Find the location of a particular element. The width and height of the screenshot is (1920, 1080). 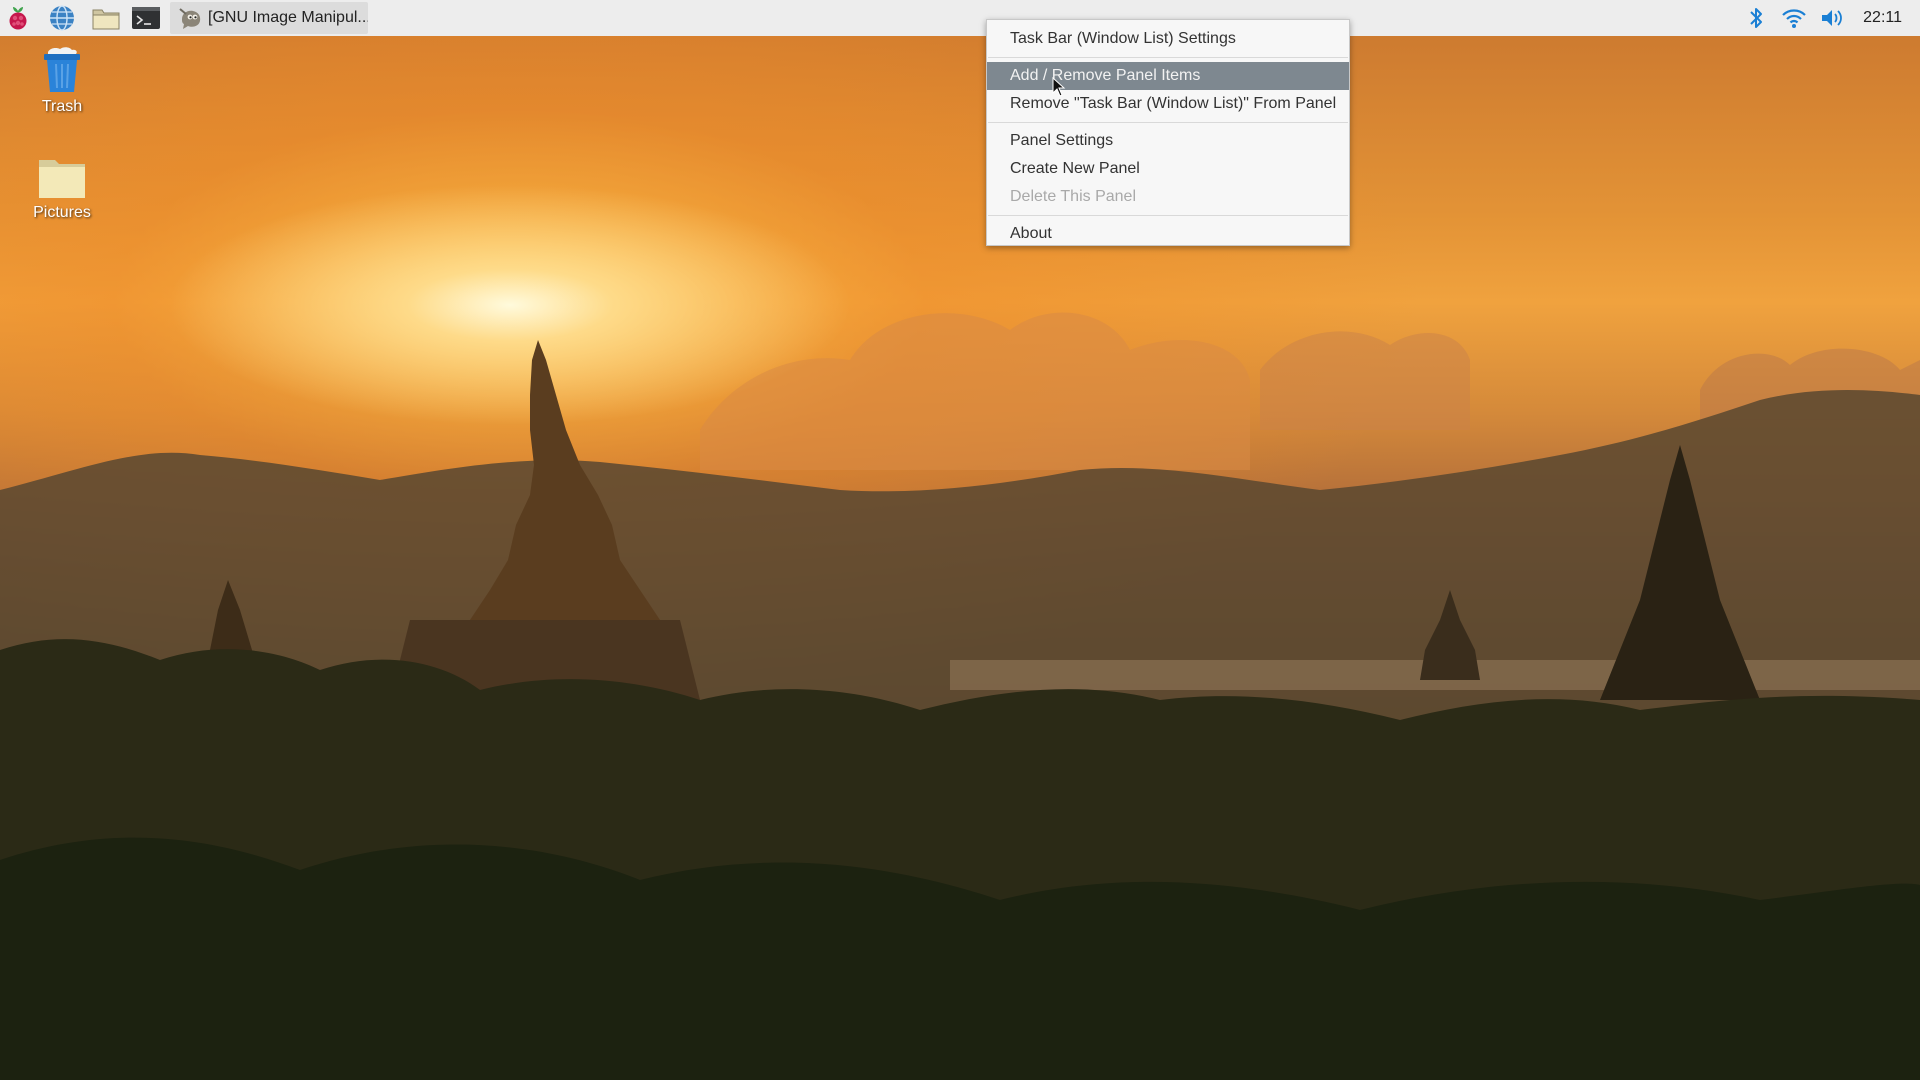

desktop-icon-pictures: Pictures is located at coordinates (62, 189).